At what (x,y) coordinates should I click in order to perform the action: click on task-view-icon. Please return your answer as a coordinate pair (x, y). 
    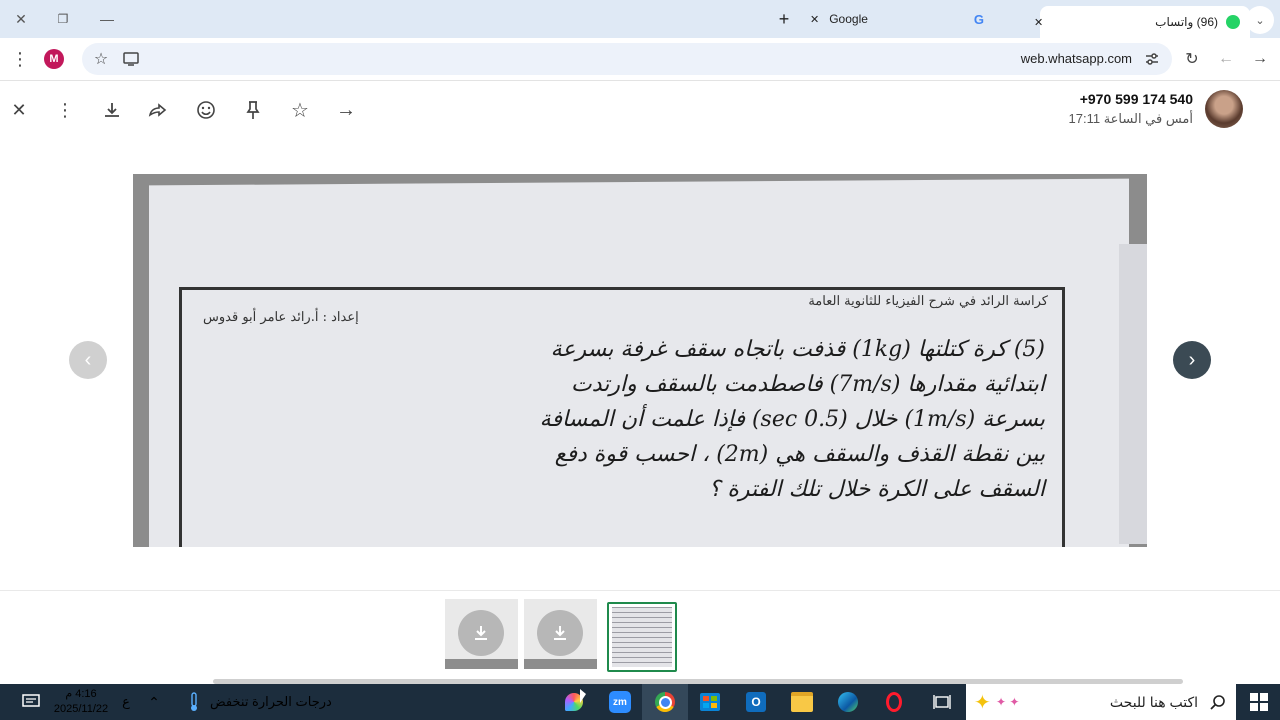
    Looking at the image, I should click on (942, 702).